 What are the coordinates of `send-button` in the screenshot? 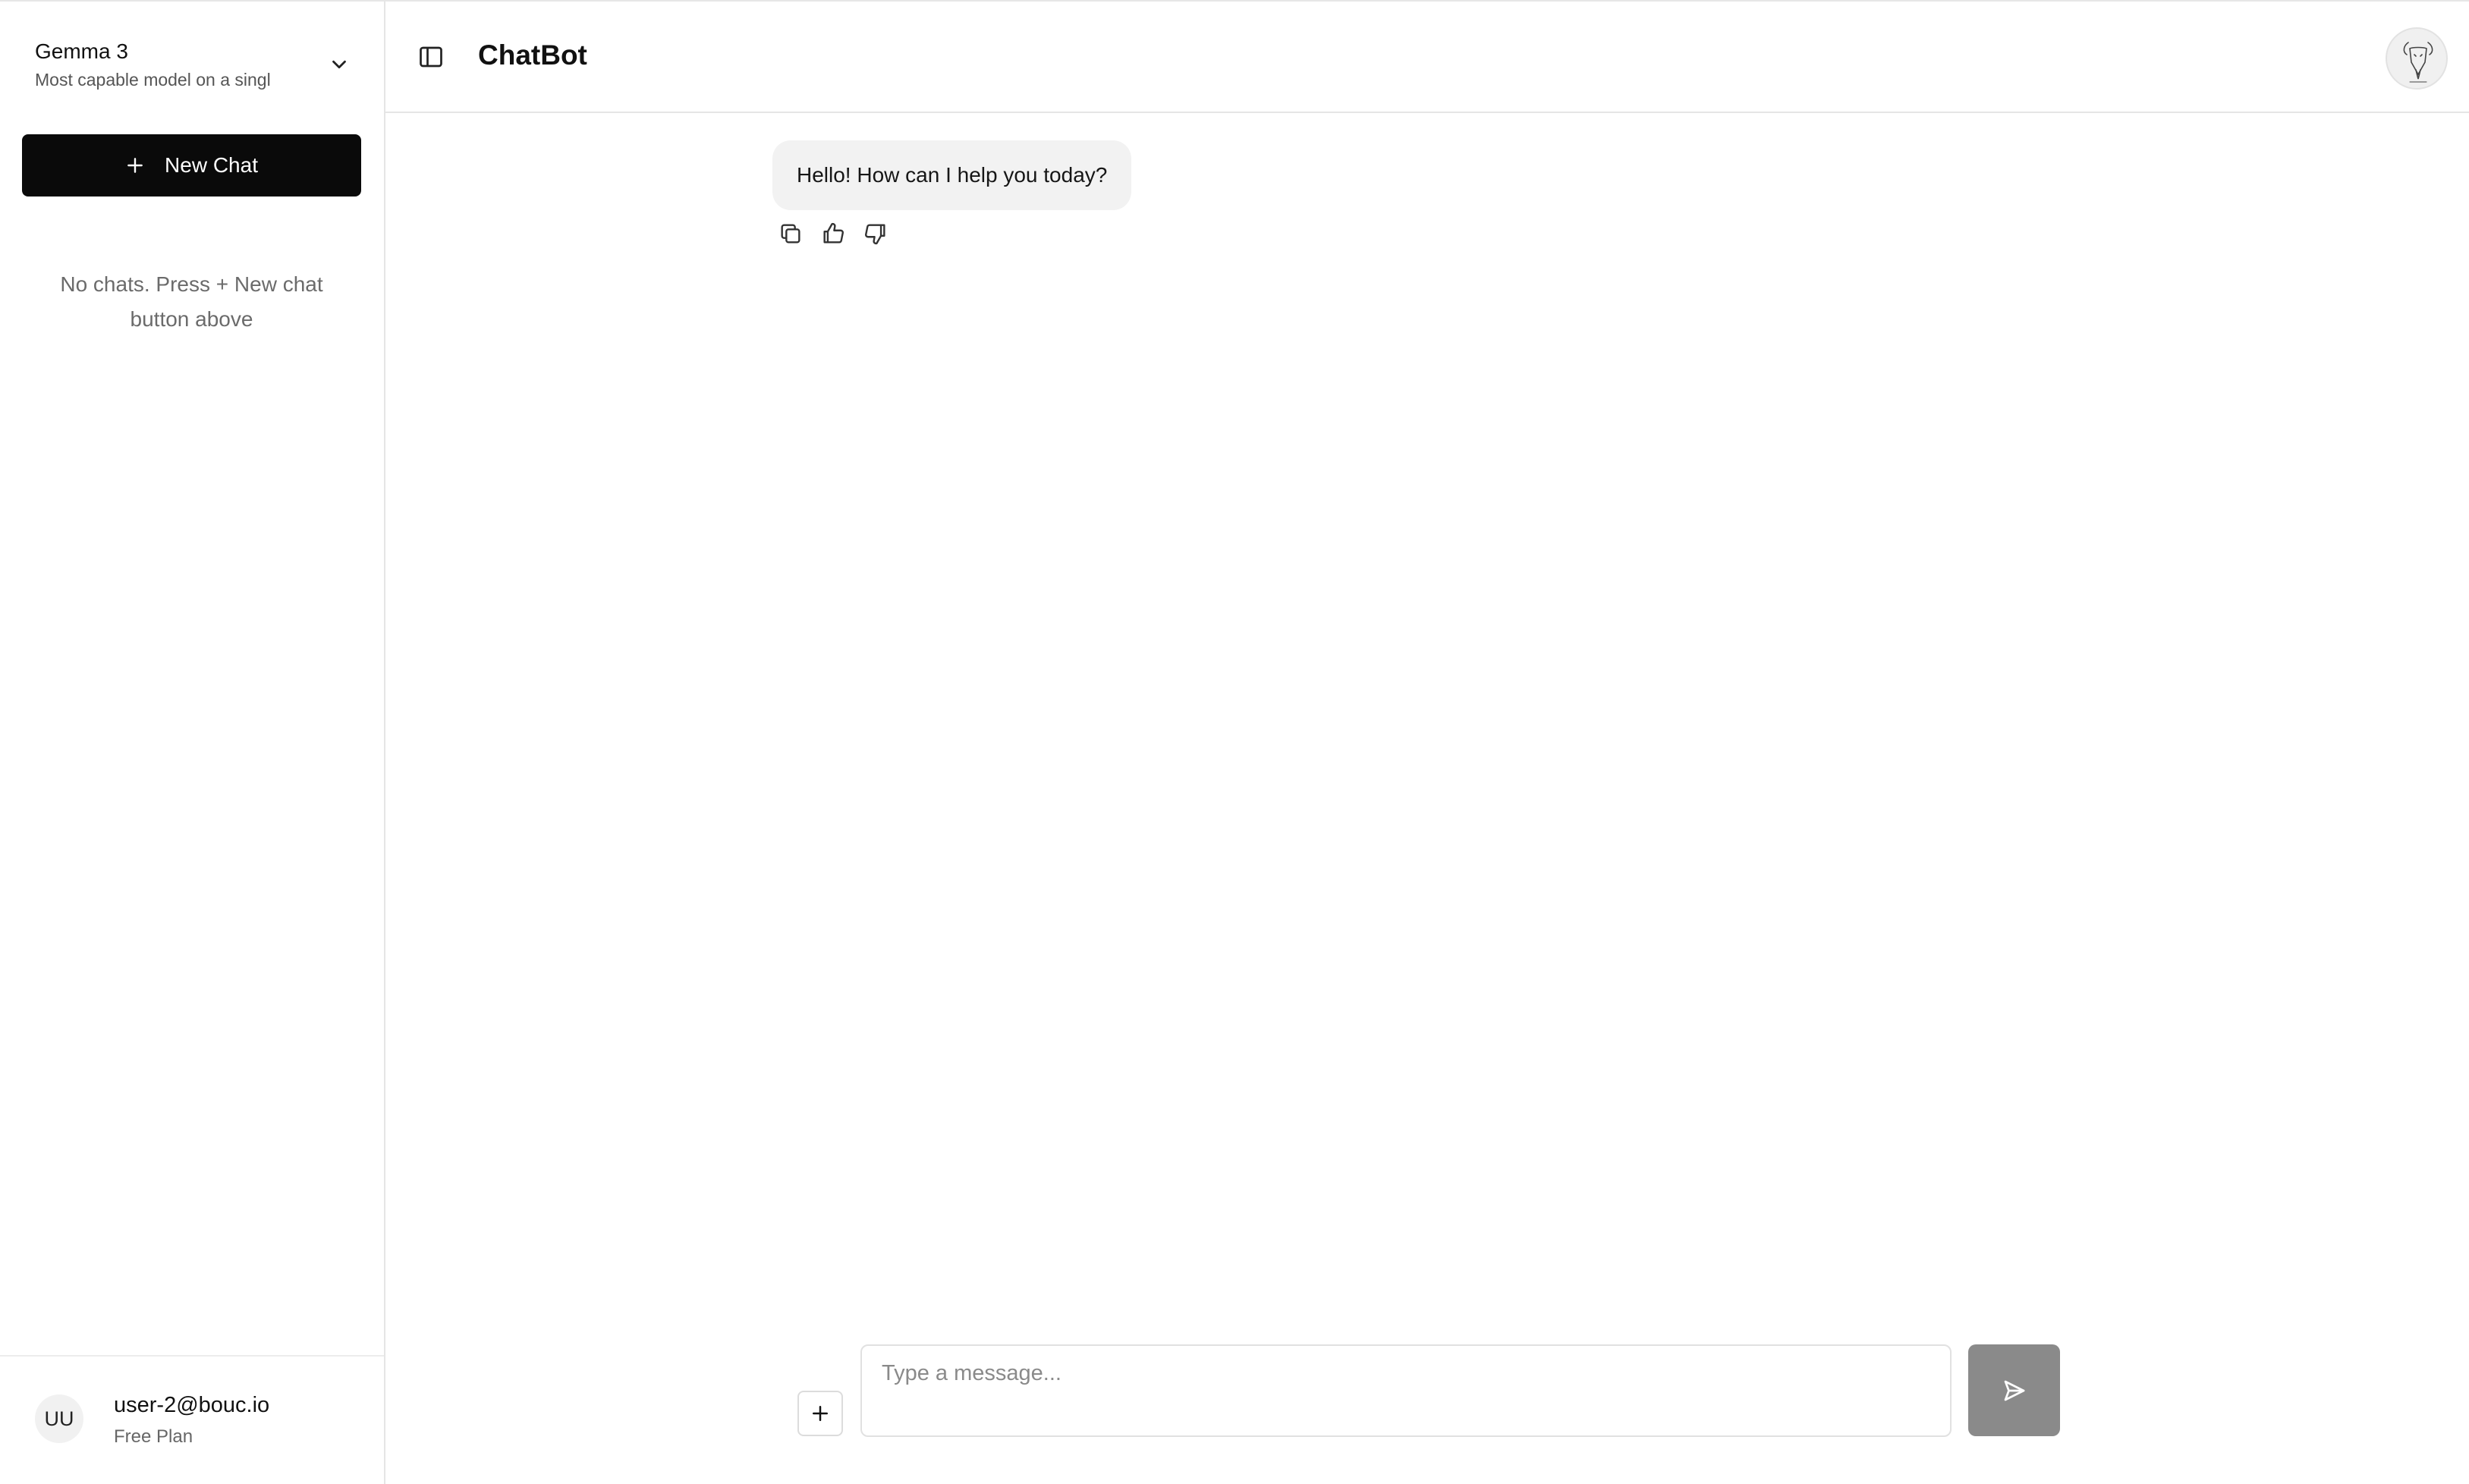 It's located at (2014, 1390).